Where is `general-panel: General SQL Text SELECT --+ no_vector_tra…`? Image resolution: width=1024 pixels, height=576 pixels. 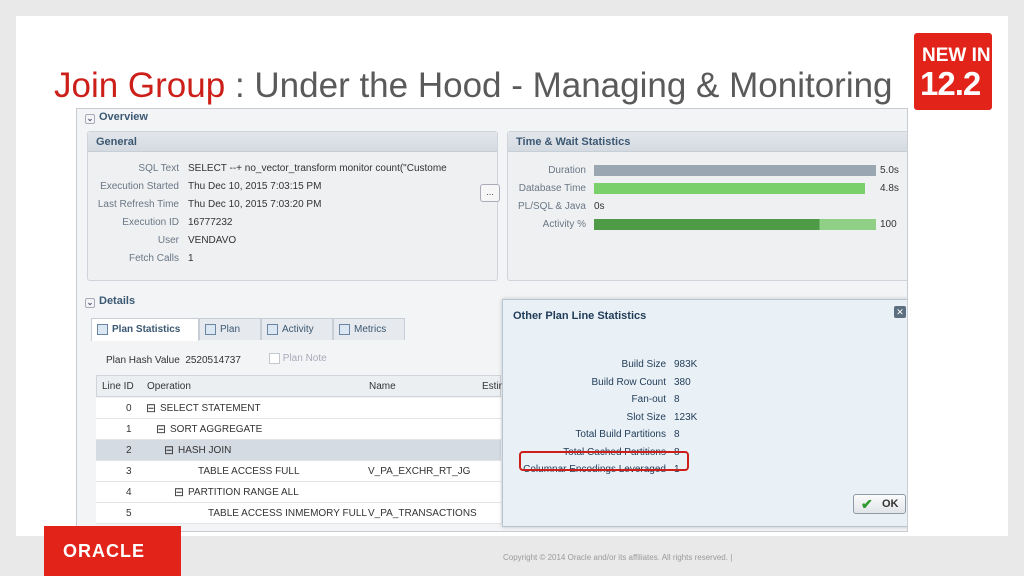 general-panel: General SQL Text SELECT --+ no_vector_tra… is located at coordinates (293, 206).